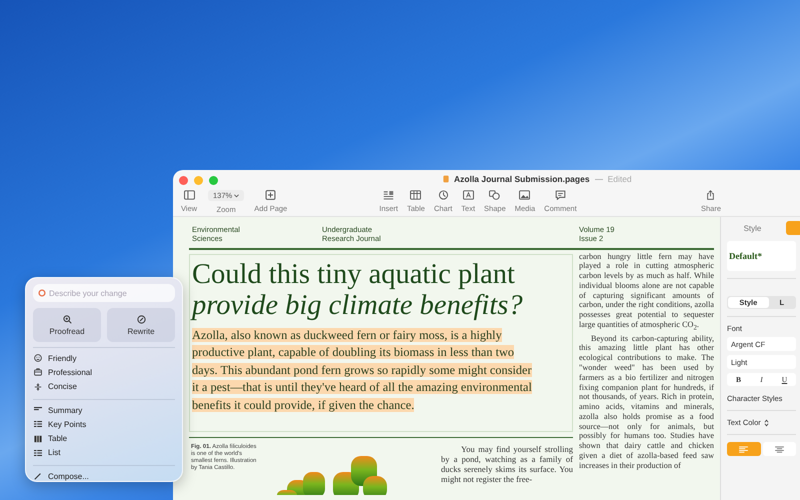  I want to click on chevron-down-icon, so click(237, 196).